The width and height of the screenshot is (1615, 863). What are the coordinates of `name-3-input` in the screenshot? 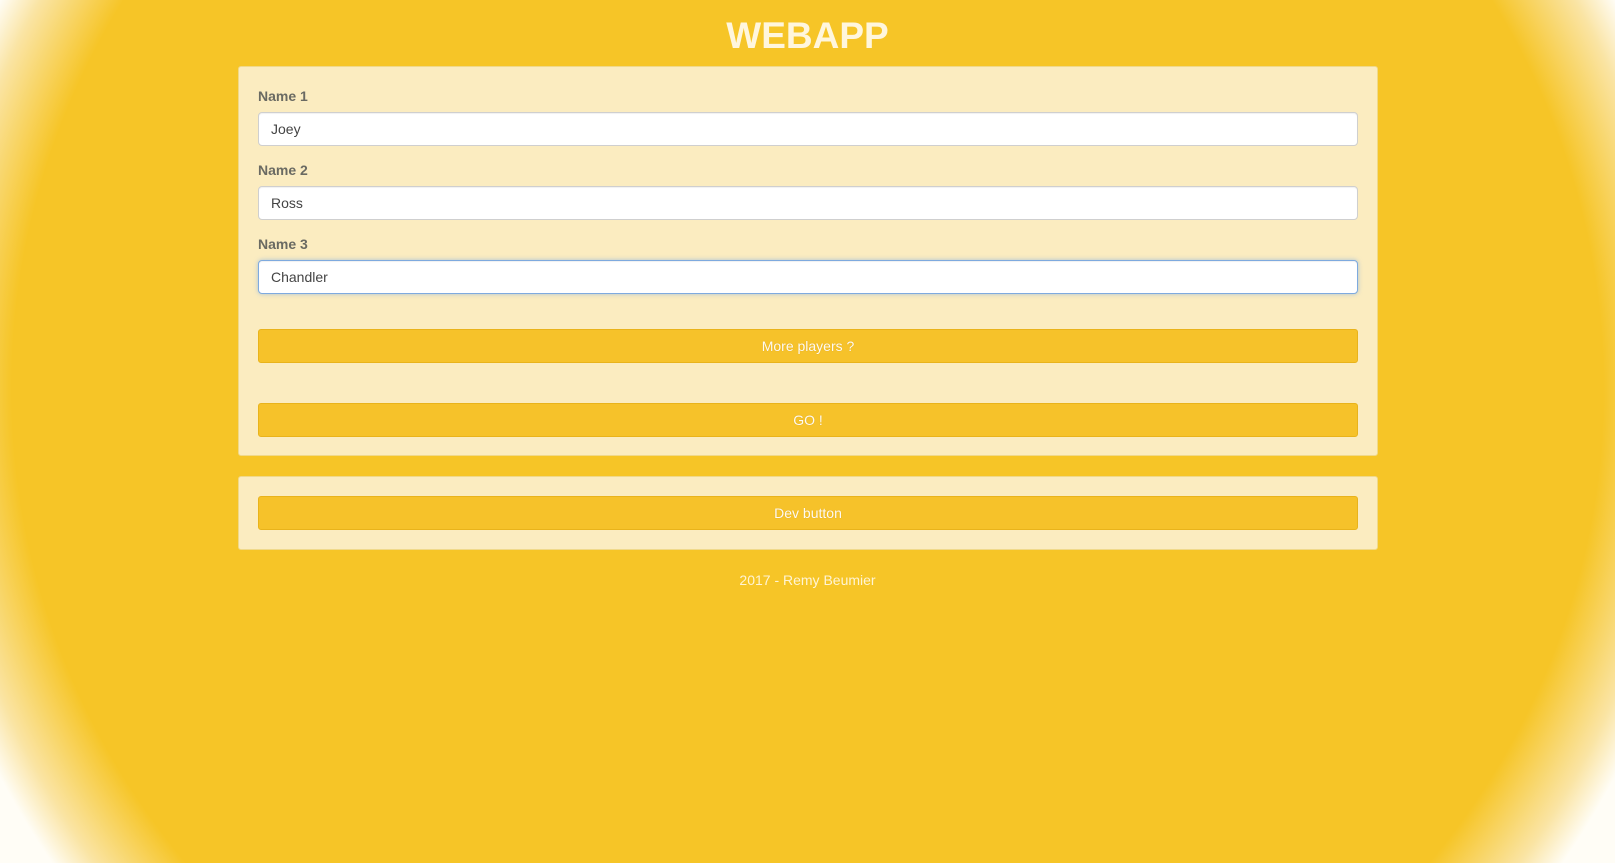 It's located at (808, 277).